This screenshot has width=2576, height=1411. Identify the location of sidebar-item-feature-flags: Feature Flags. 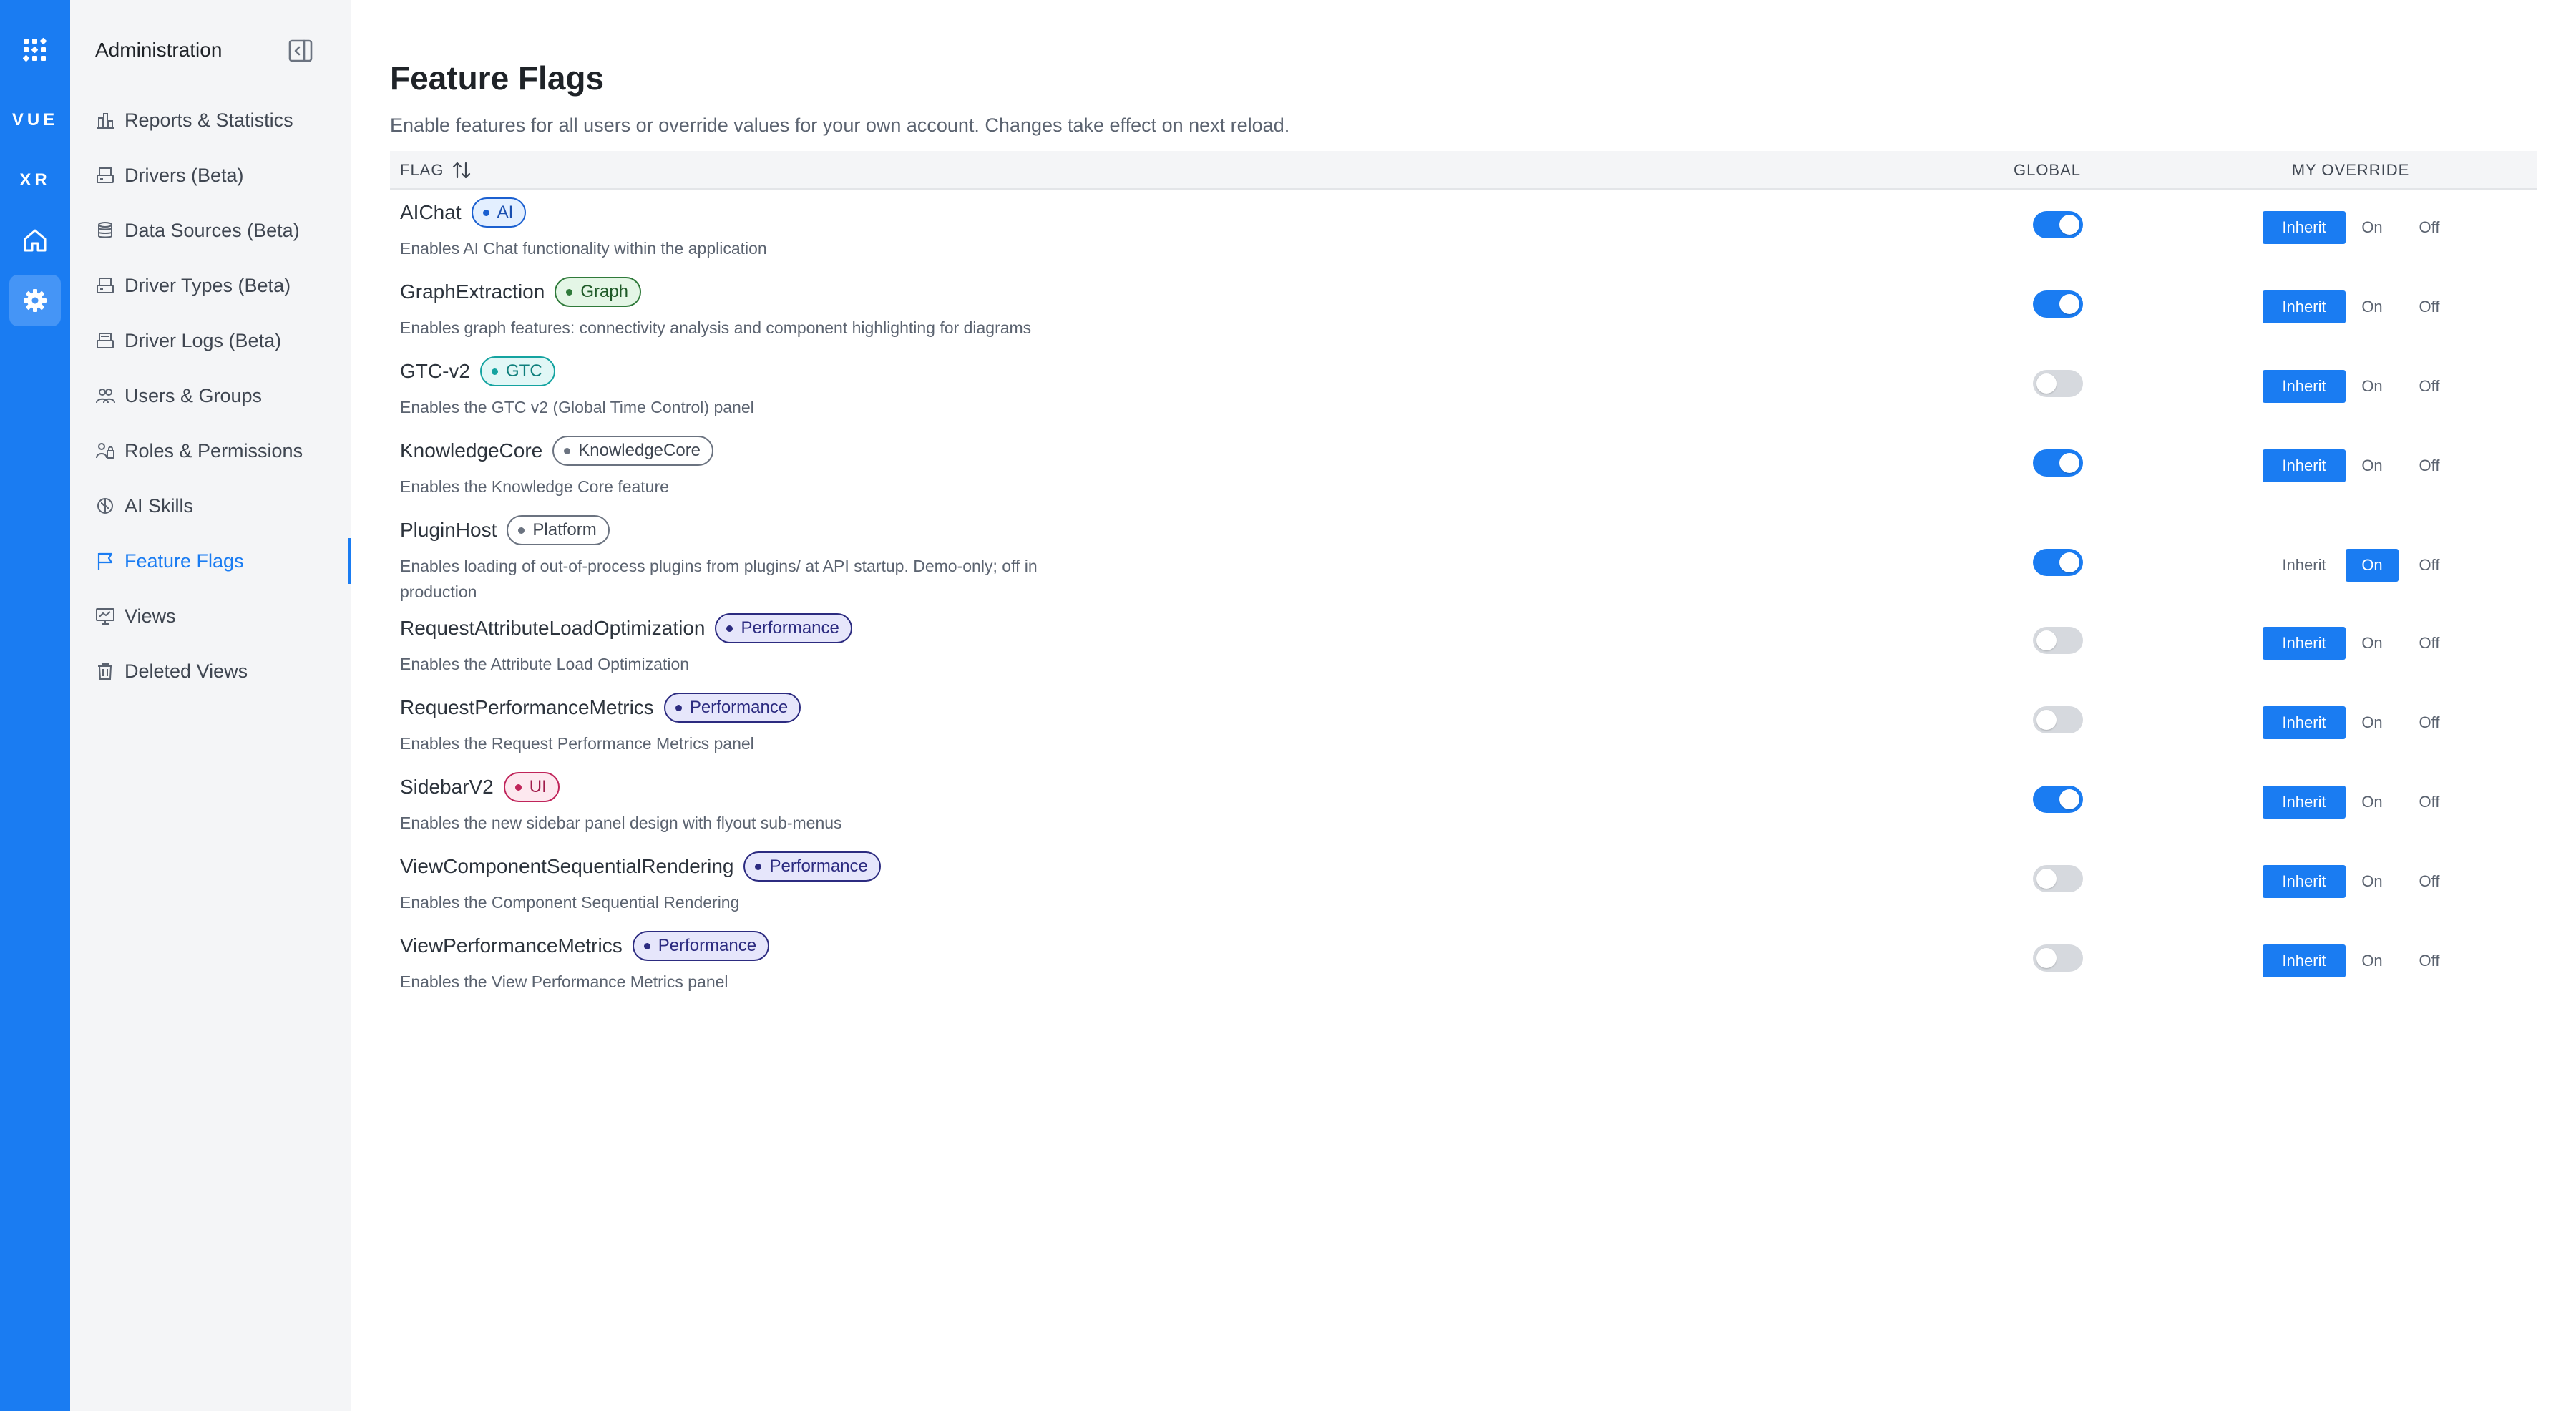
(210, 561).